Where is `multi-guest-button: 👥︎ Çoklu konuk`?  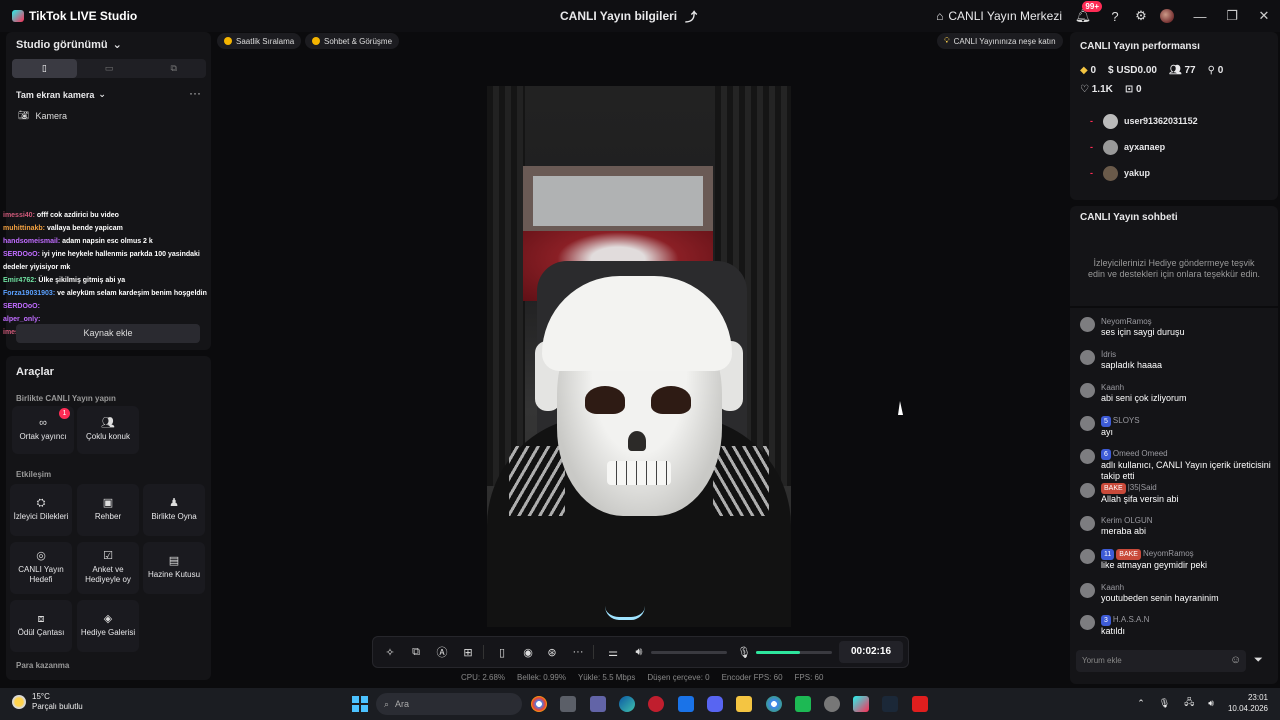
multi-guest-button: 👥︎ Çoklu konuk is located at coordinates (108, 430).